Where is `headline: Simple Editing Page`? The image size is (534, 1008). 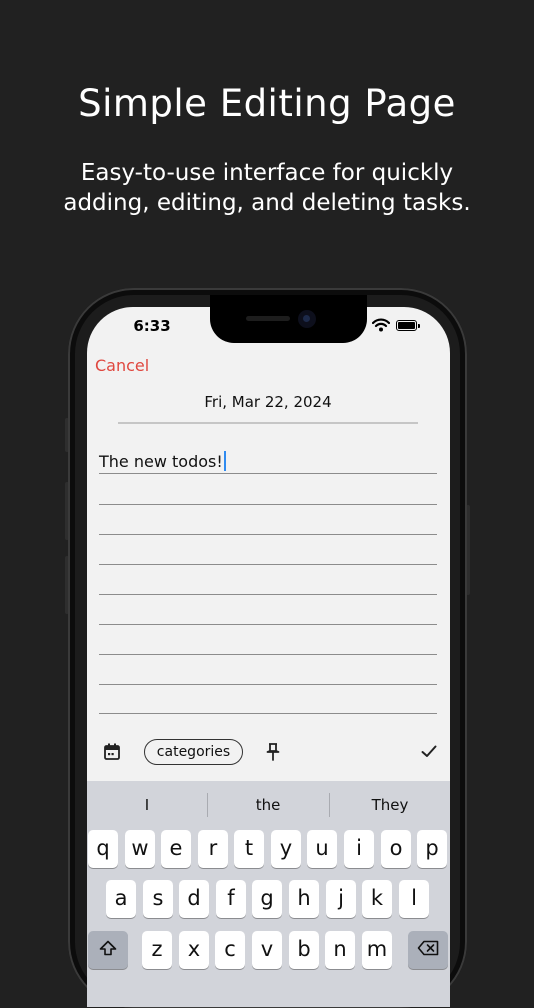
headline: Simple Editing Page is located at coordinates (267, 103).